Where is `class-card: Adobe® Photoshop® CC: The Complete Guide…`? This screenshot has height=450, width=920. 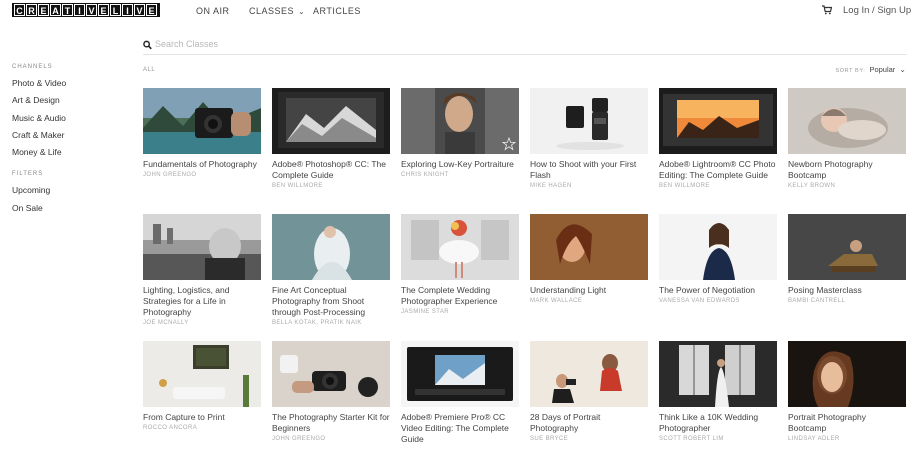
class-card: Adobe® Photoshop® CC: The Complete Guide… is located at coordinates (331, 138).